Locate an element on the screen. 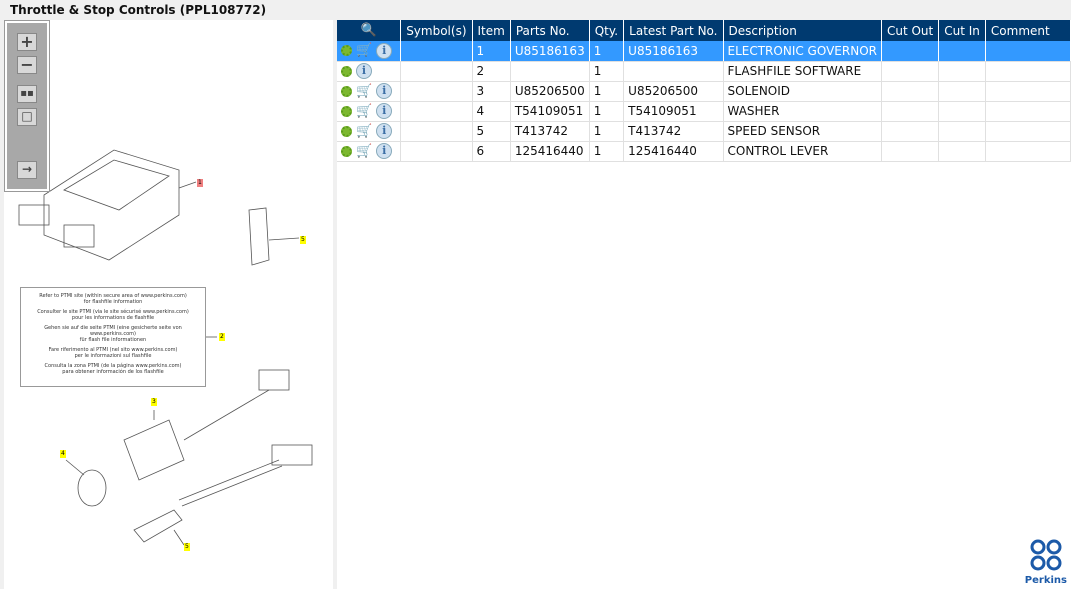  callout-2: 2 is located at coordinates (222, 337).